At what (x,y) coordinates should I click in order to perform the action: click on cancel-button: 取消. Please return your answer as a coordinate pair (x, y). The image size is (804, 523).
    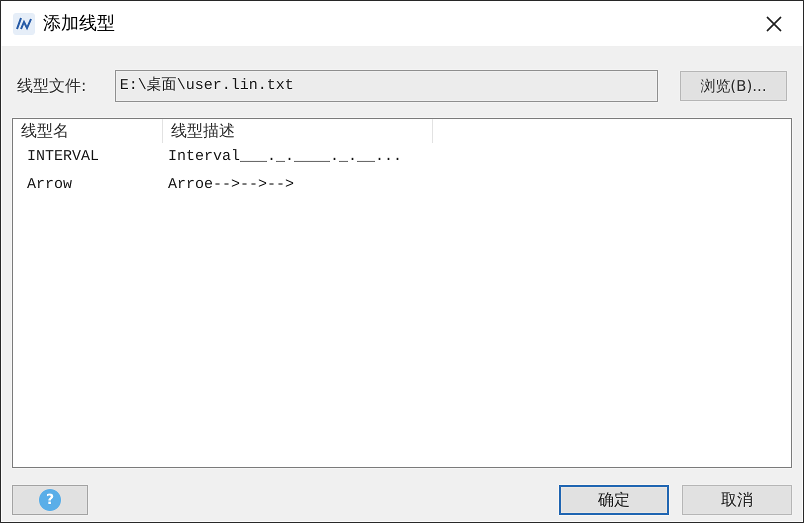
    Looking at the image, I should click on (737, 500).